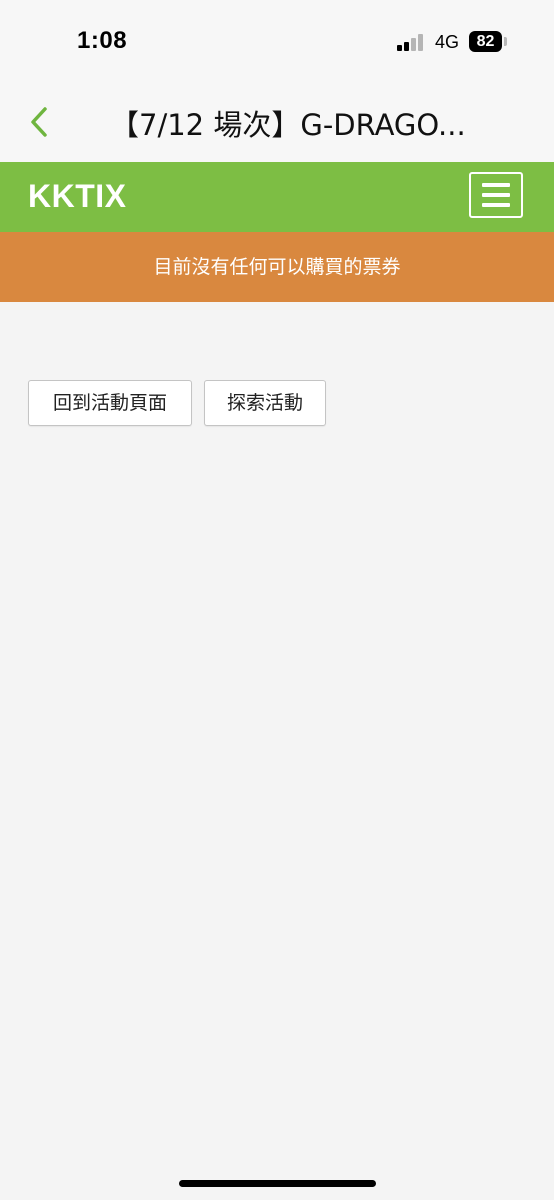 The height and width of the screenshot is (1200, 554). What do you see at coordinates (277, 1183) in the screenshot?
I see `home-indicator` at bounding box center [277, 1183].